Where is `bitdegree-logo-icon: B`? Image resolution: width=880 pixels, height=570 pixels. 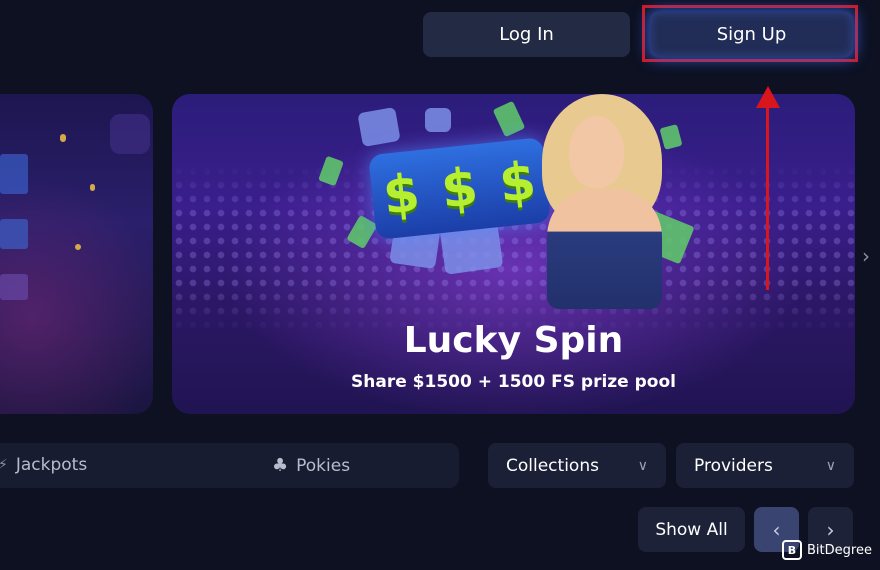 bitdegree-logo-icon: B is located at coordinates (792, 550).